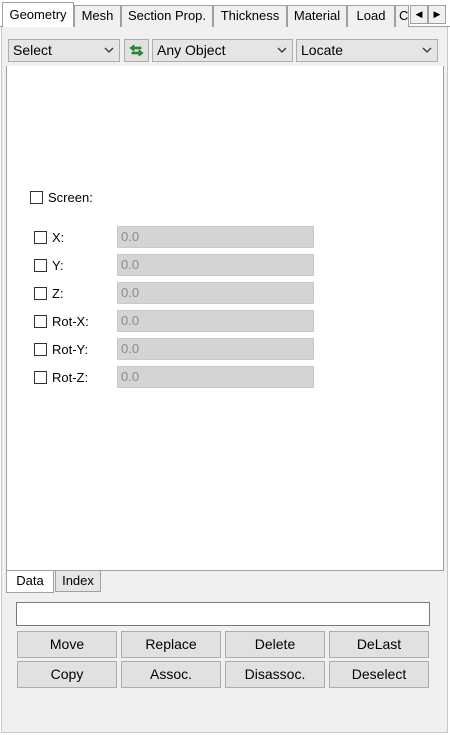 The height and width of the screenshot is (735, 450). Describe the element at coordinates (67, 644) in the screenshot. I see `move-button: Move` at that location.